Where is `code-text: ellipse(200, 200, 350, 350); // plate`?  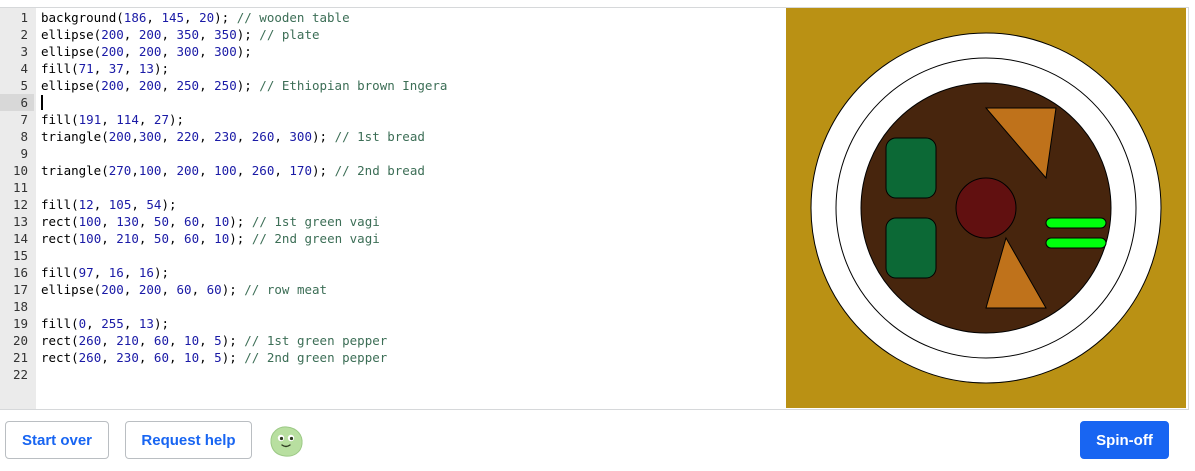 code-text: ellipse(200, 200, 350, 350); // plate is located at coordinates (180, 34).